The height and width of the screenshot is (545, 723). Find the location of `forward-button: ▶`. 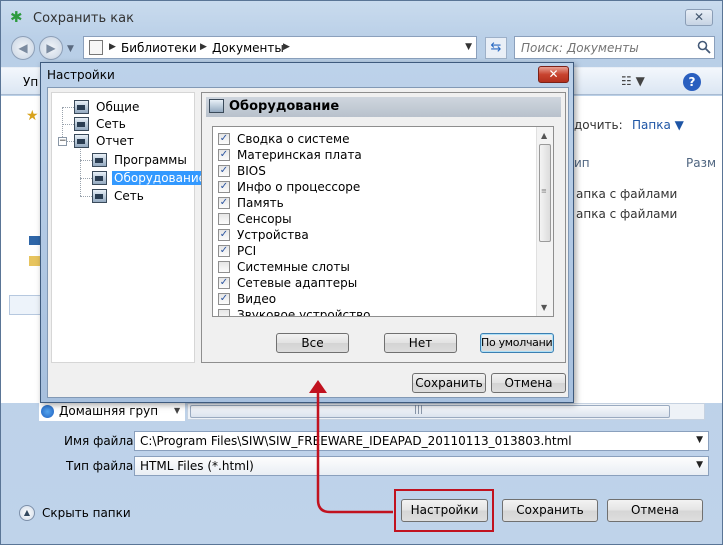

forward-button: ▶ is located at coordinates (51, 48).